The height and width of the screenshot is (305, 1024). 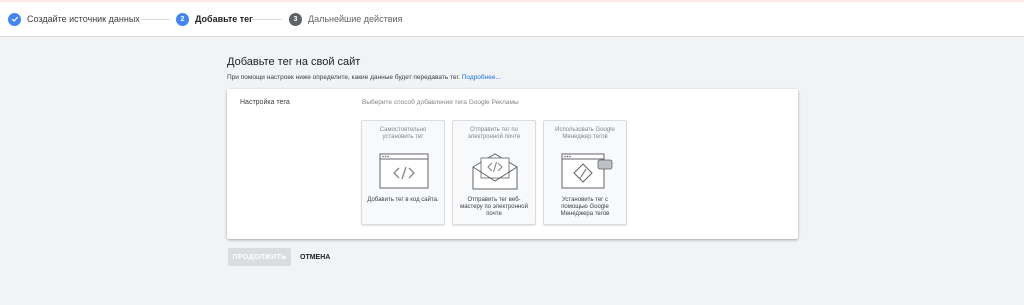 I want to click on option-title: Использовать Google Менеджер тегов, so click(x=585, y=133).